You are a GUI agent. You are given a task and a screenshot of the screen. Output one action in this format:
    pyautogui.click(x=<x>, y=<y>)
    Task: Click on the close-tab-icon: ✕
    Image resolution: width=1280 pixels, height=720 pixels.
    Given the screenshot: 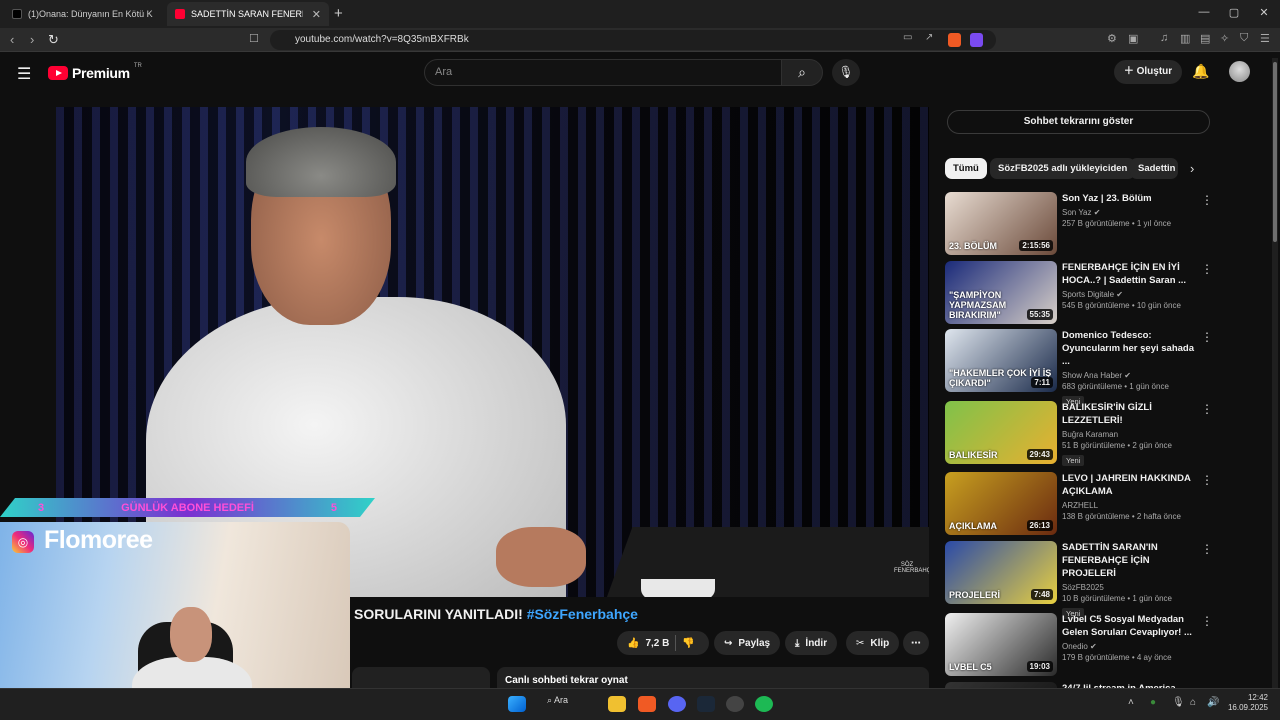 What is the action you would take?
    pyautogui.click(x=316, y=14)
    